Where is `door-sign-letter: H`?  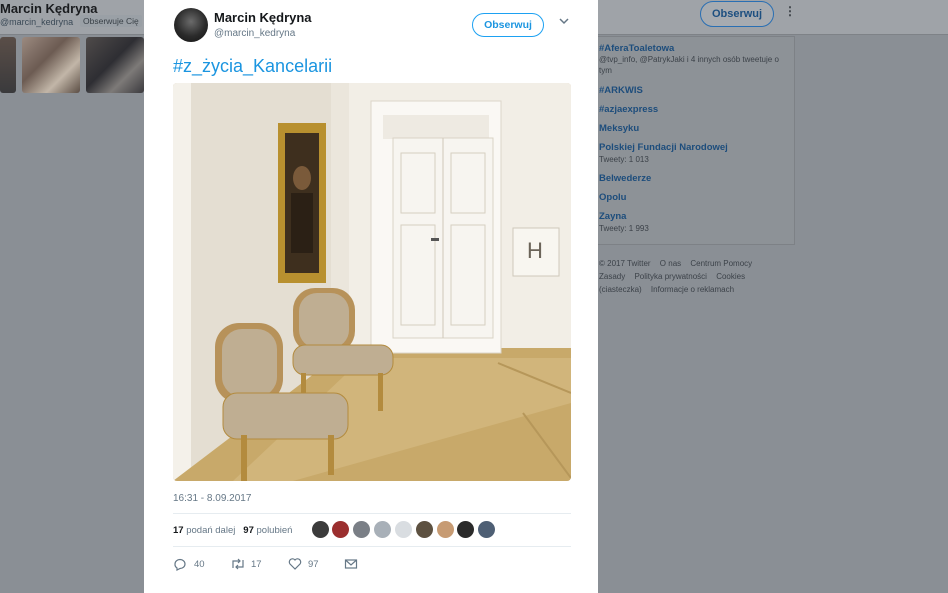
door-sign-letter: H is located at coordinates (535, 250).